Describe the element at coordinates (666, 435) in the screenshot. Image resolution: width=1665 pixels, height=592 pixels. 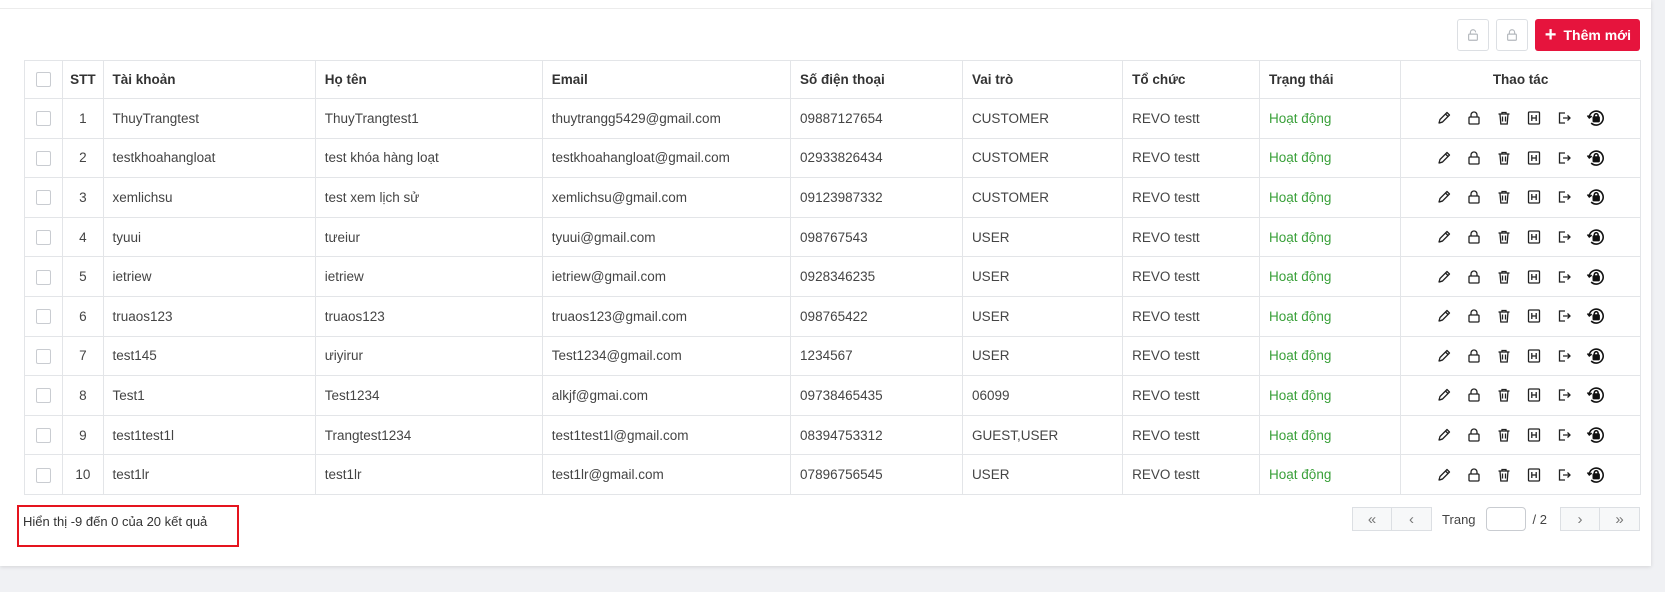
I see `cell-email: test1test1l@gmail.com` at that location.